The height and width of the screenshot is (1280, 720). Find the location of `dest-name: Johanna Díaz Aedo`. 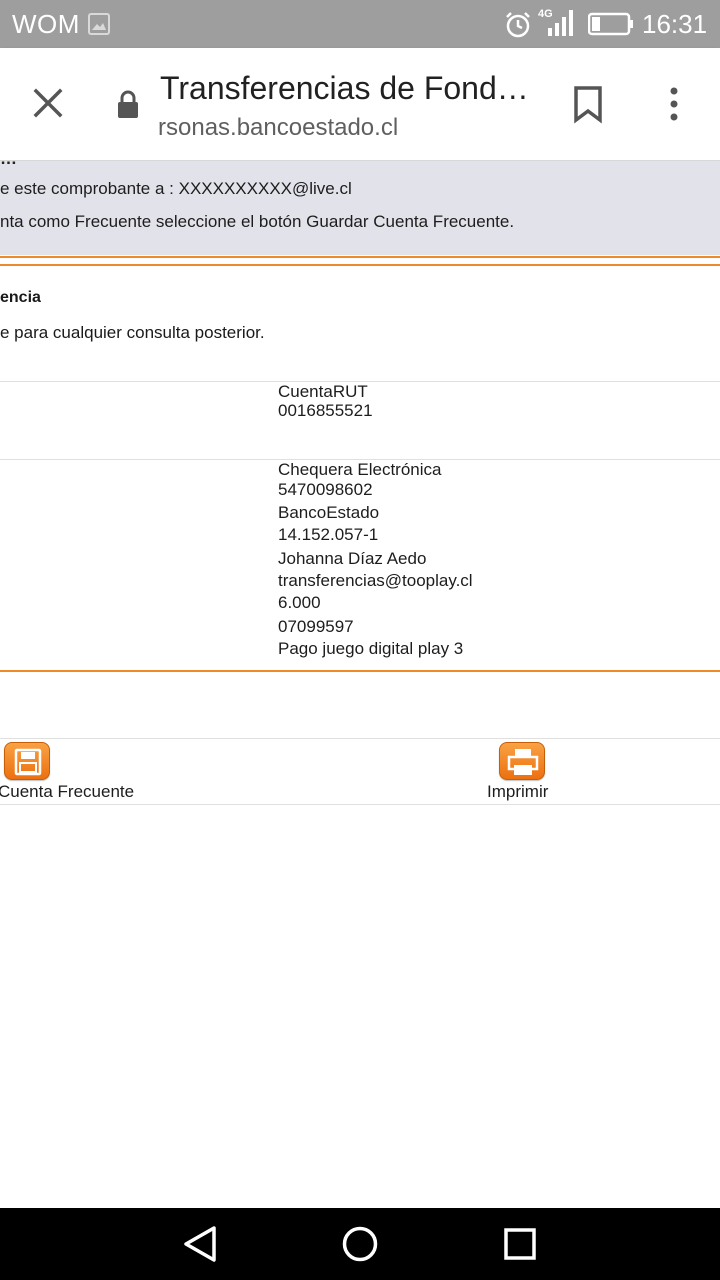

dest-name: Johanna Díaz Aedo is located at coordinates (352, 558).